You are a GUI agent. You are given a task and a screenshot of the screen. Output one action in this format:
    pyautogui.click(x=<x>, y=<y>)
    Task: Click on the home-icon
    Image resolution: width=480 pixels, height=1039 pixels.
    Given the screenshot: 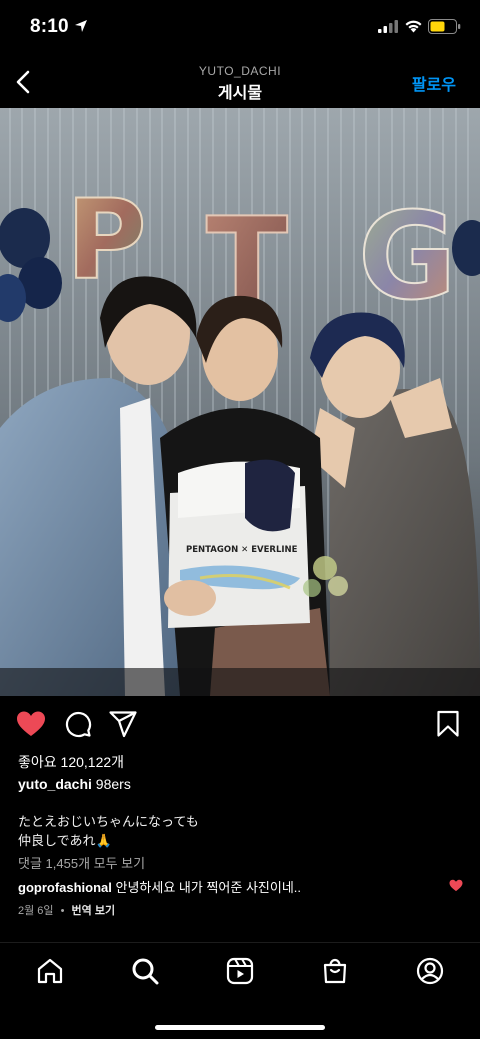 What is the action you would take?
    pyautogui.click(x=50, y=971)
    